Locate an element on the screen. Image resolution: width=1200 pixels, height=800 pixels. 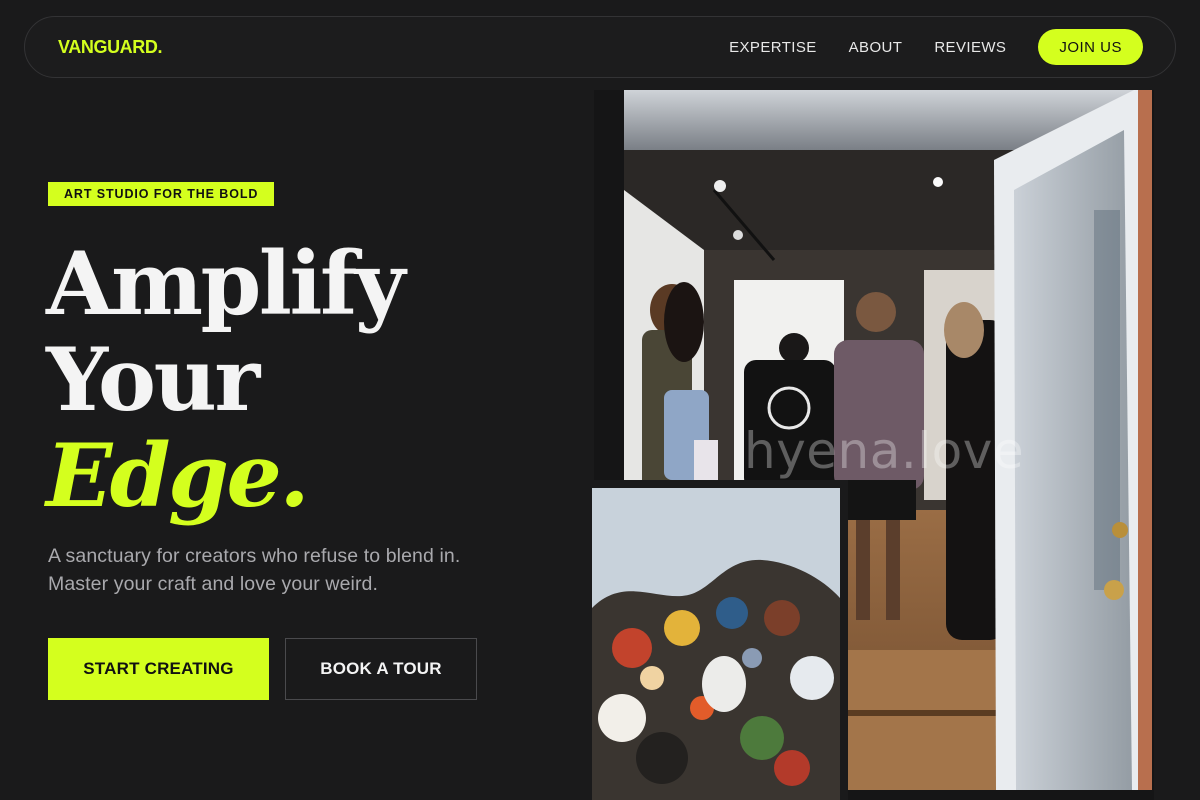
nav-links: EXPERTISE ABOUT REVIEWS JOIN US is located at coordinates (936, 47).